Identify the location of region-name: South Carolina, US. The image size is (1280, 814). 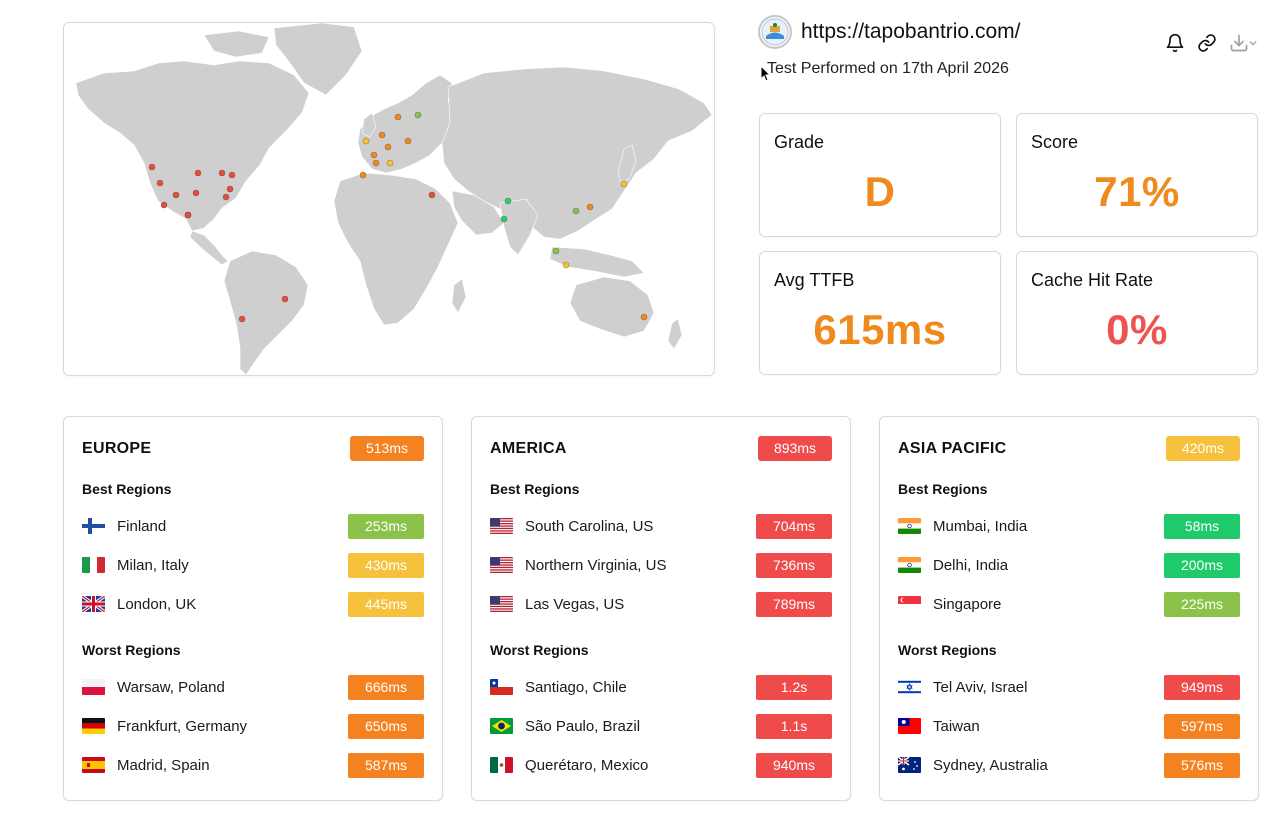
(589, 526).